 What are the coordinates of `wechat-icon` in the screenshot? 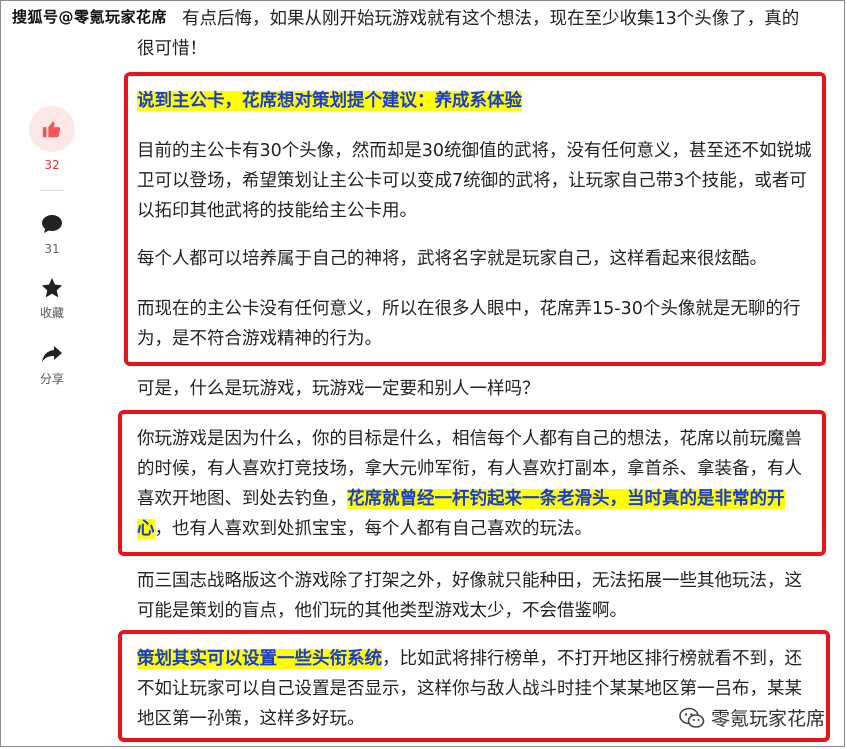 It's located at (692, 717).